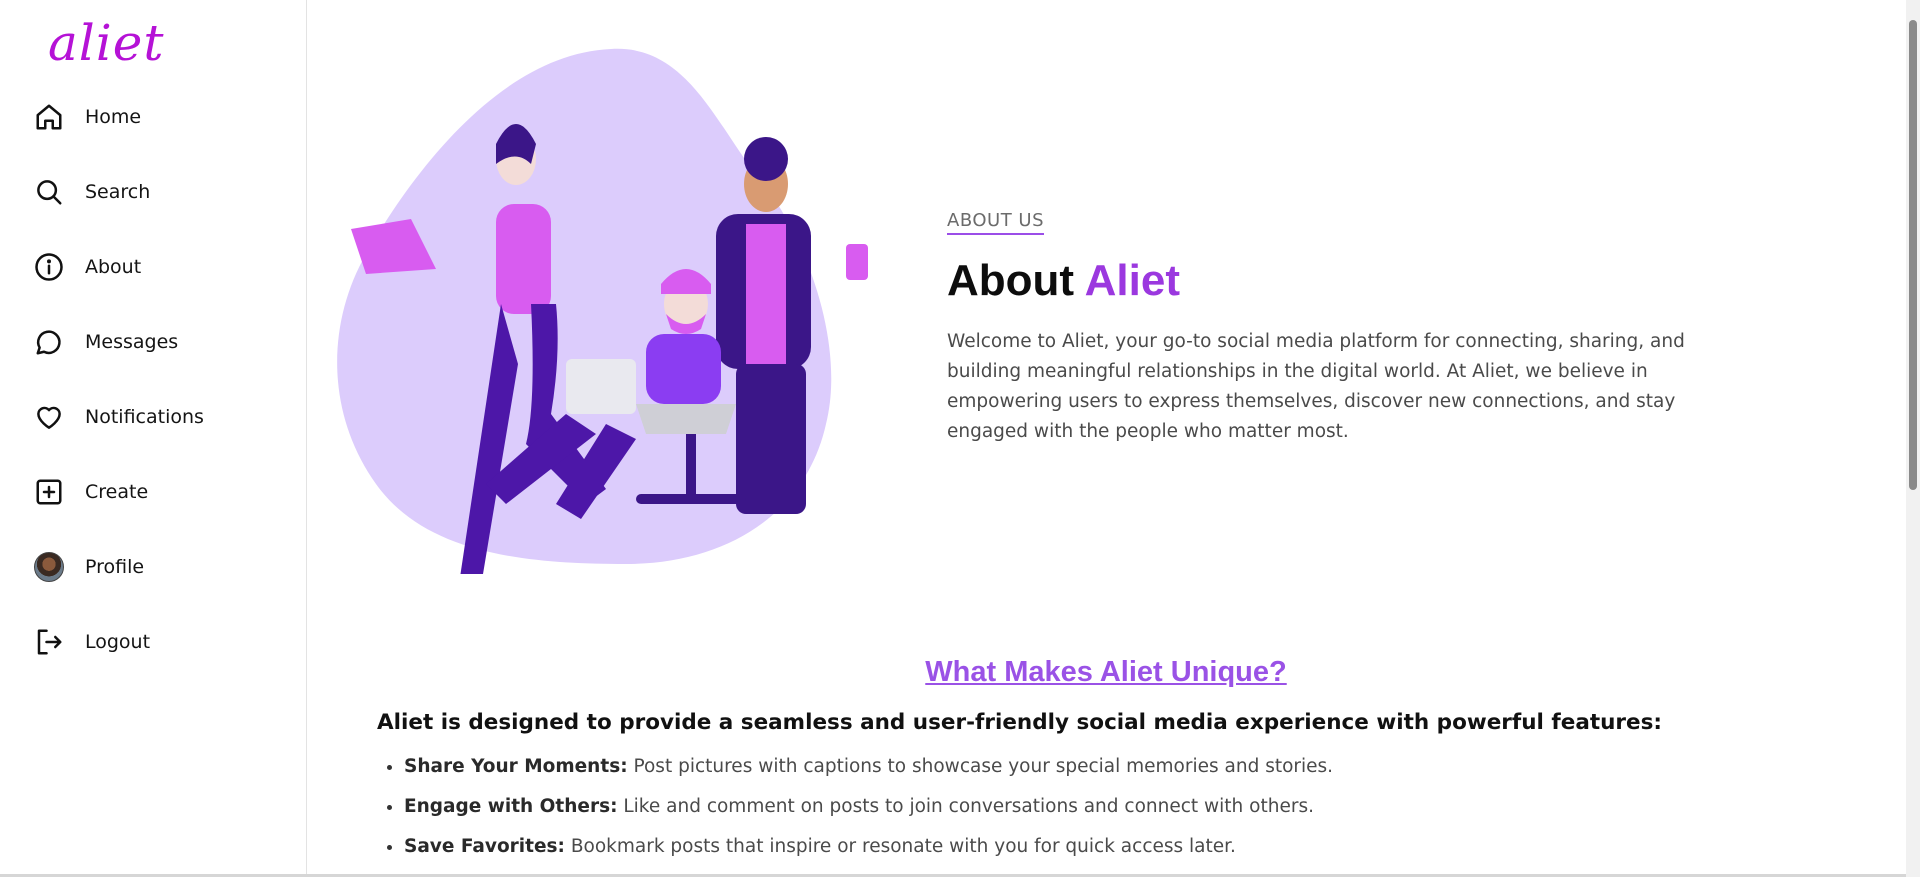  I want to click on search-icon, so click(49, 192).